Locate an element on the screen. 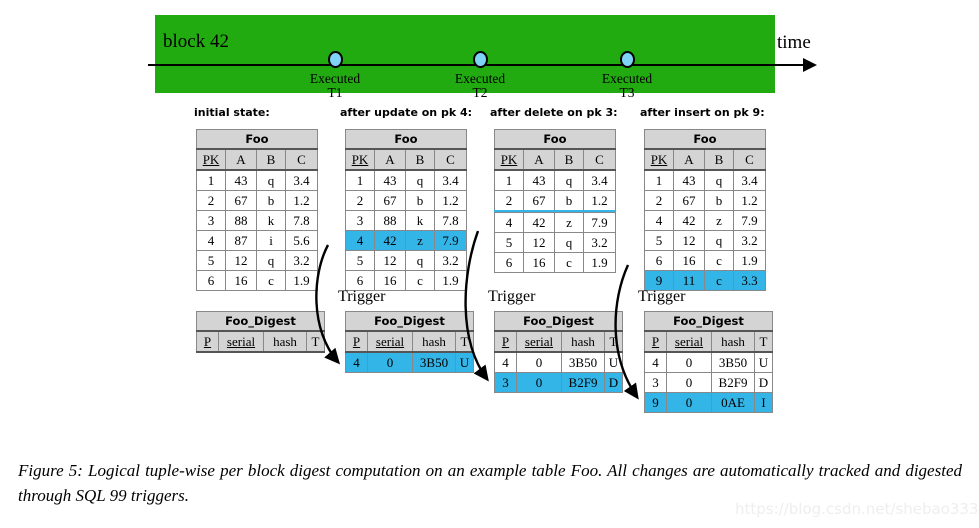 This screenshot has height=528, width=979. foo-cell: 3.3 is located at coordinates (749, 280).